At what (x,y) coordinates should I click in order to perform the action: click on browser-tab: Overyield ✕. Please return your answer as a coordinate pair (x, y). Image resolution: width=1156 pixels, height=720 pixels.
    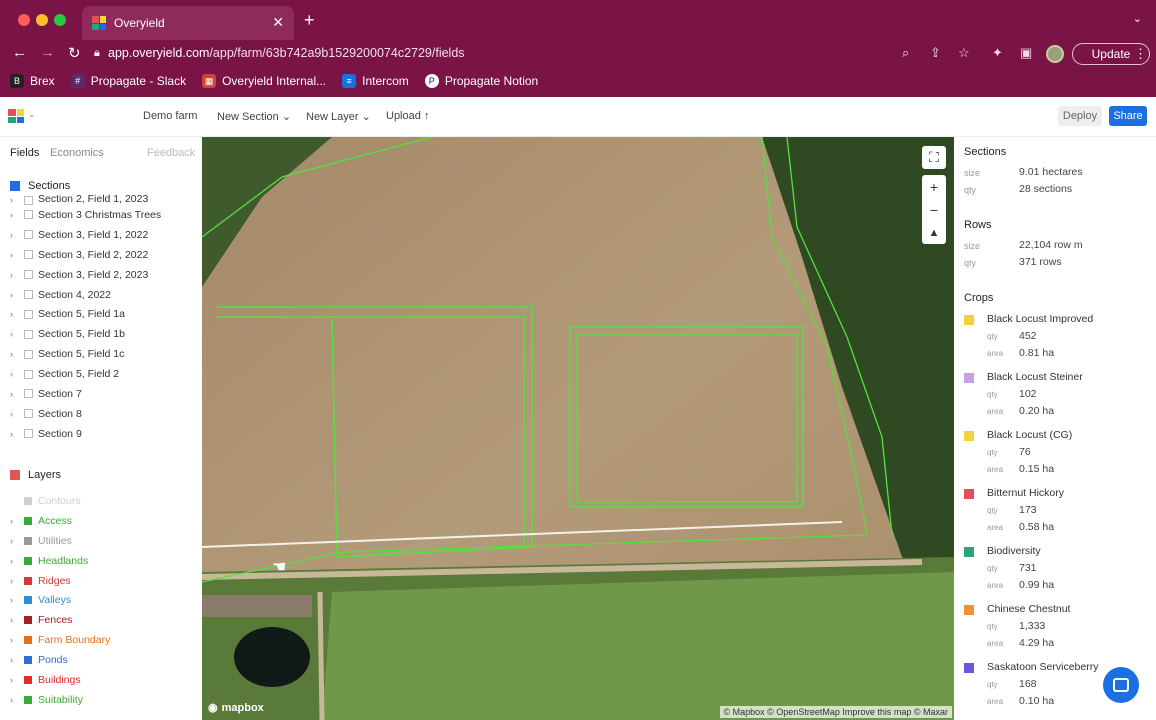
    Looking at the image, I should click on (188, 23).